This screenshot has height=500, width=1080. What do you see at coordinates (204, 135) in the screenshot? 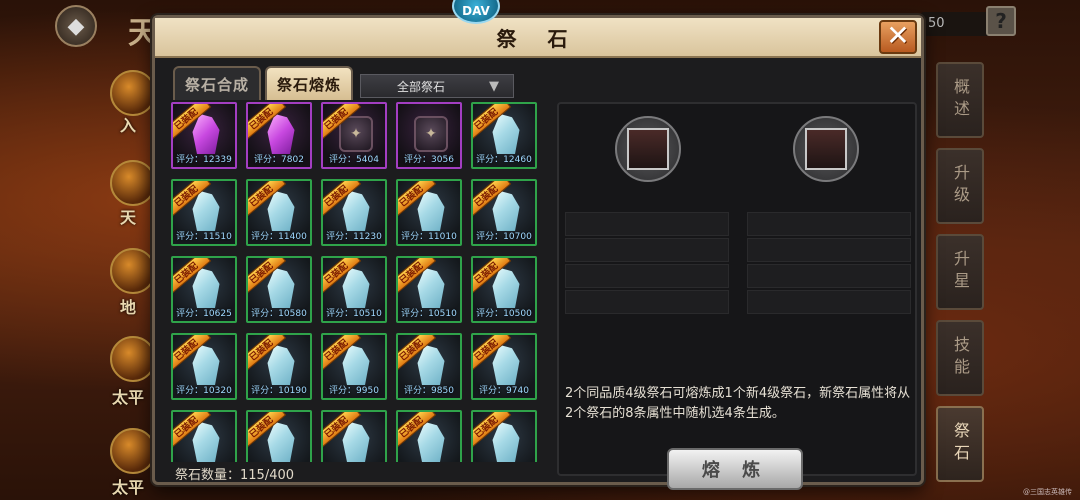
I see `stone-item: 已装配 评分：12339` at bounding box center [204, 135].